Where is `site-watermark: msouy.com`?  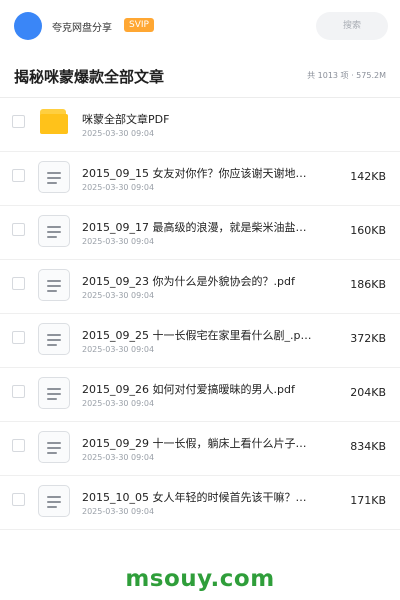
site-watermark: msouy.com is located at coordinates (200, 579).